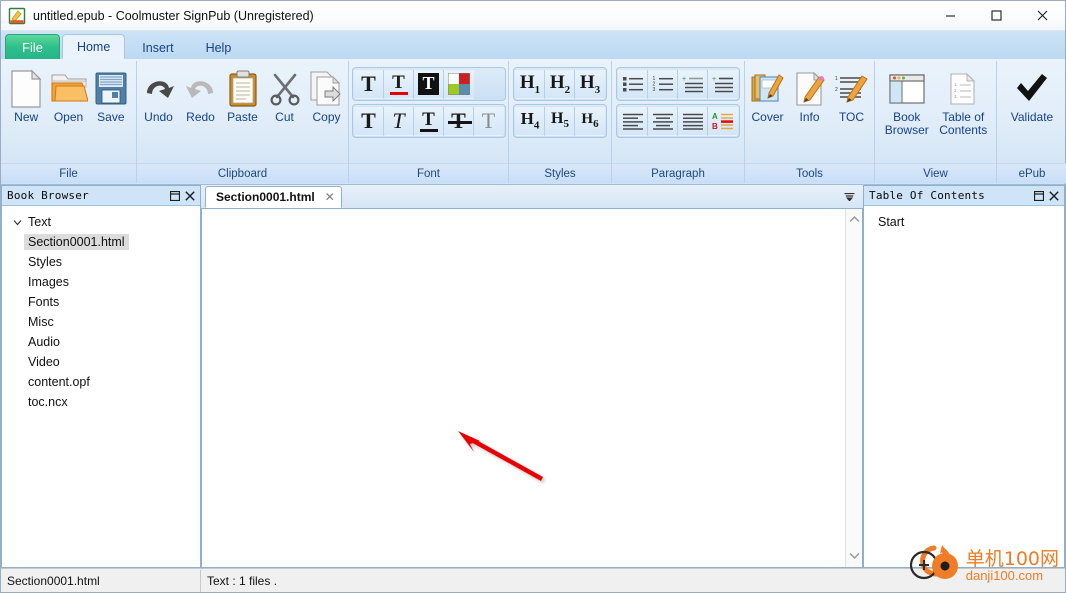 The width and height of the screenshot is (1066, 593). What do you see at coordinates (101, 382) in the screenshot?
I see `tree-item-content-opf: content.opf` at bounding box center [101, 382].